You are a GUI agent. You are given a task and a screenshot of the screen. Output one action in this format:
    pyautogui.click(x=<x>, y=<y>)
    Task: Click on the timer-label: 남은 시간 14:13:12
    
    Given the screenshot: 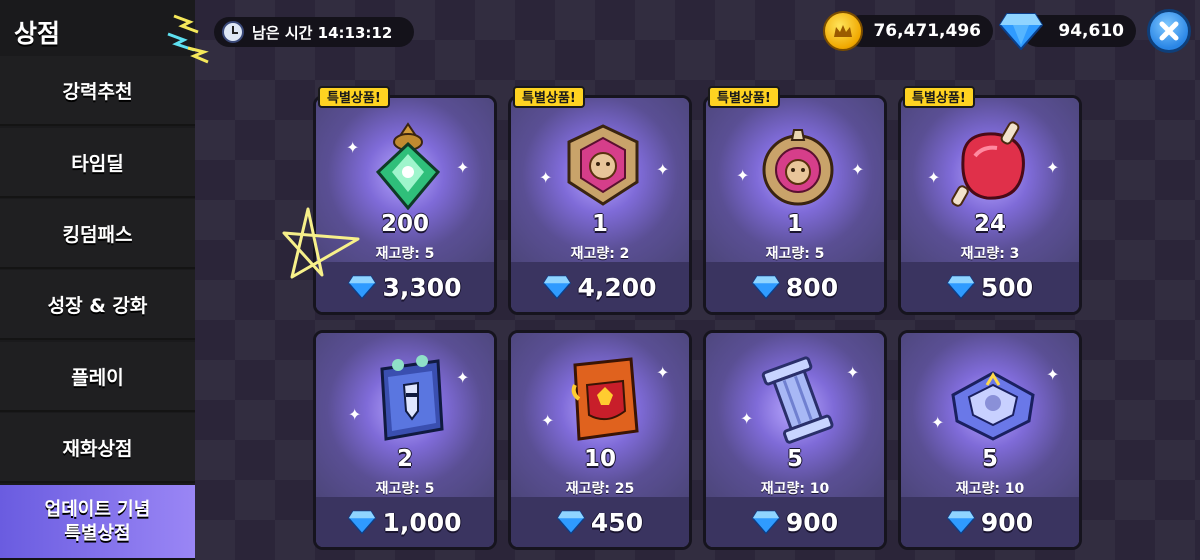 What is the action you would take?
    pyautogui.click(x=322, y=32)
    